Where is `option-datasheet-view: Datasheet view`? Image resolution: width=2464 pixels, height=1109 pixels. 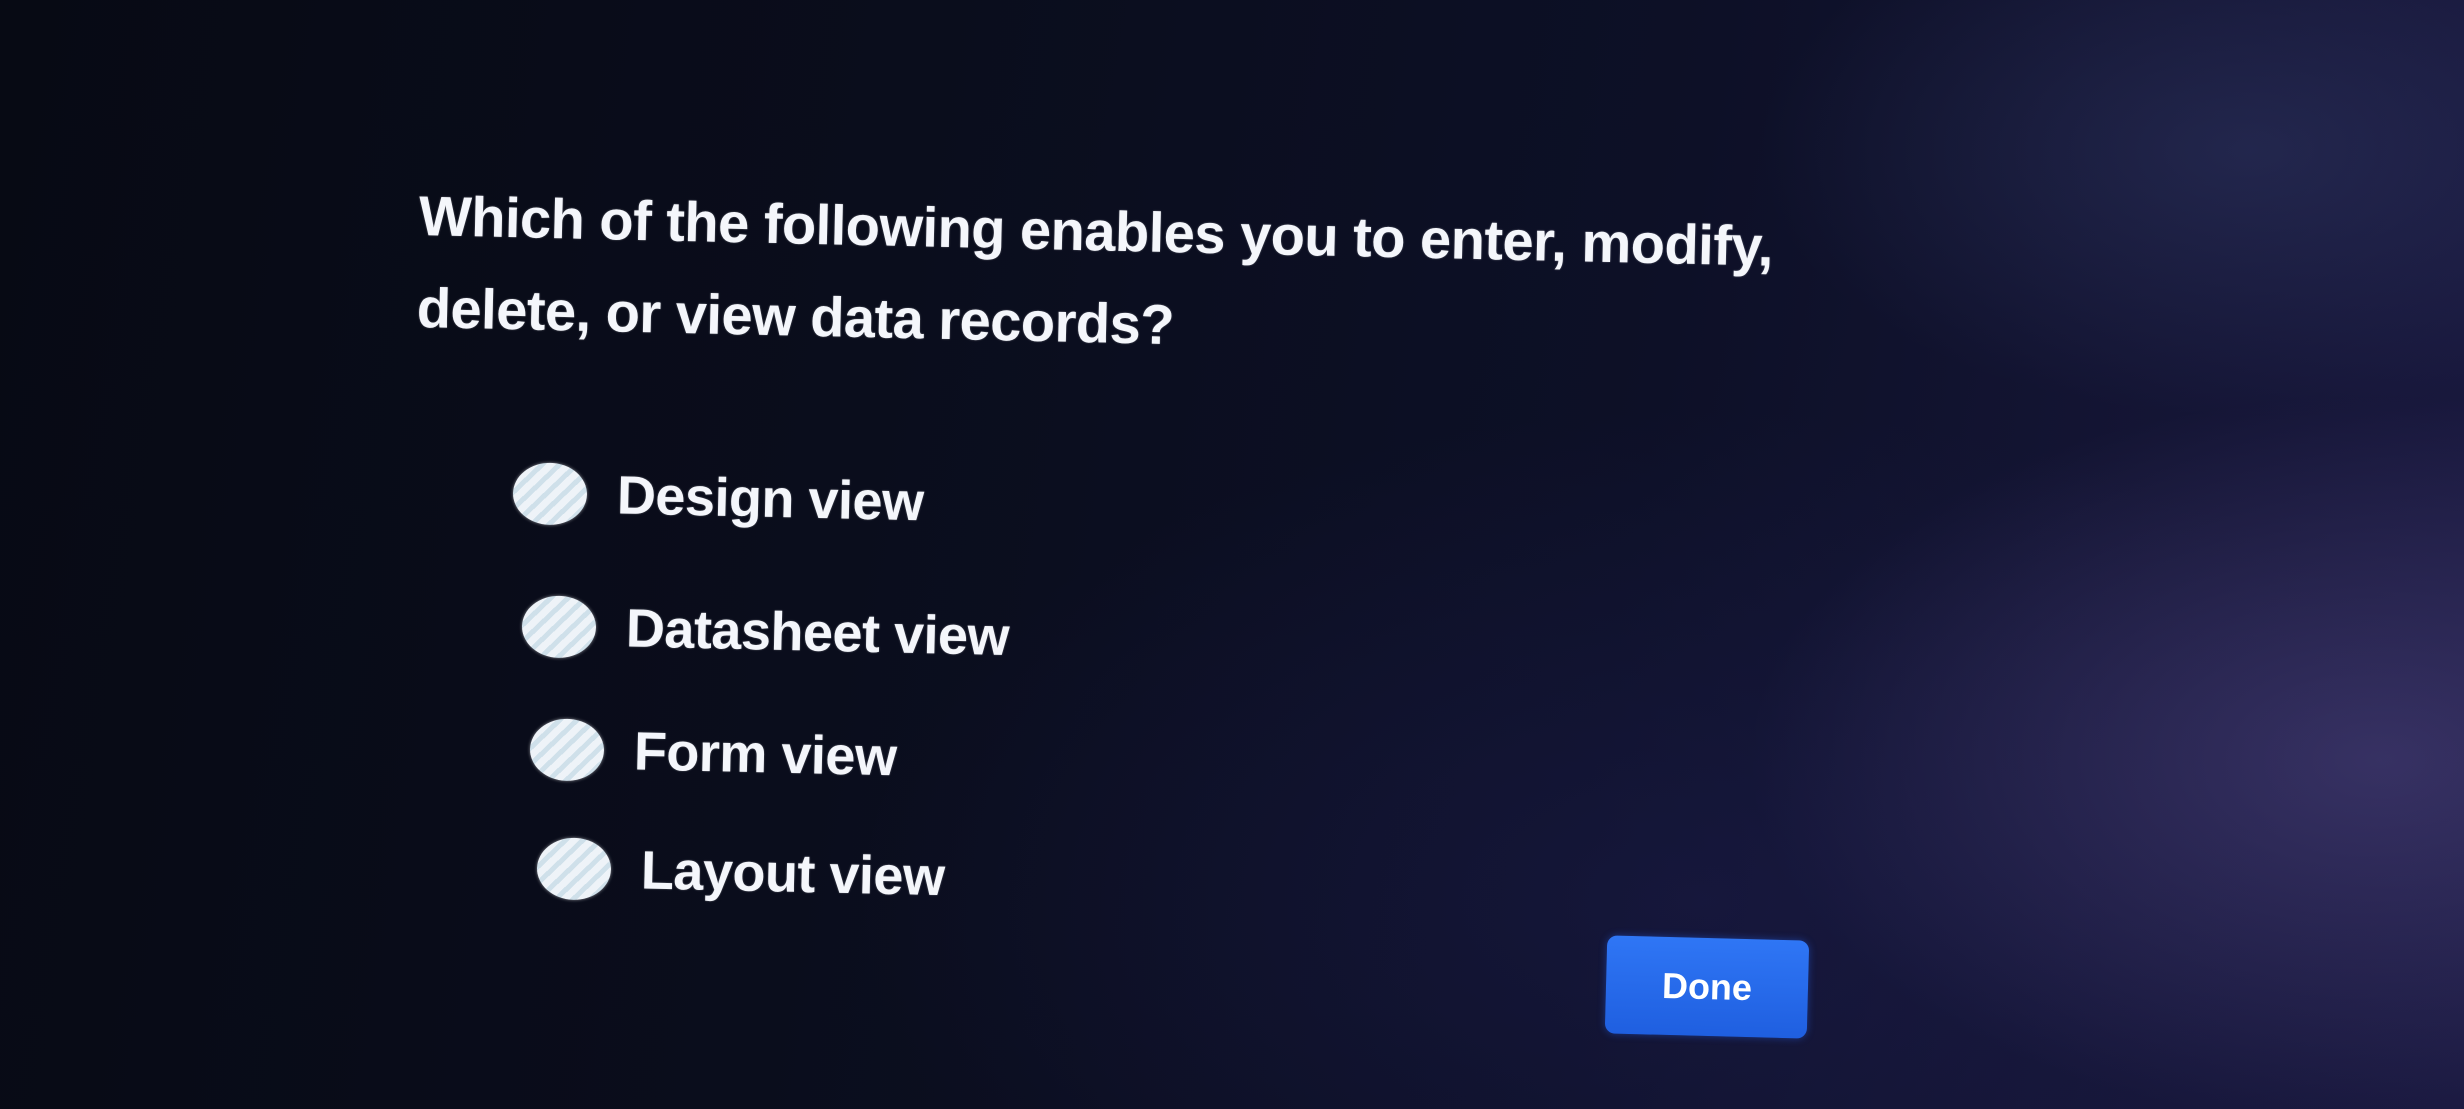 option-datasheet-view: Datasheet view is located at coordinates (765, 631).